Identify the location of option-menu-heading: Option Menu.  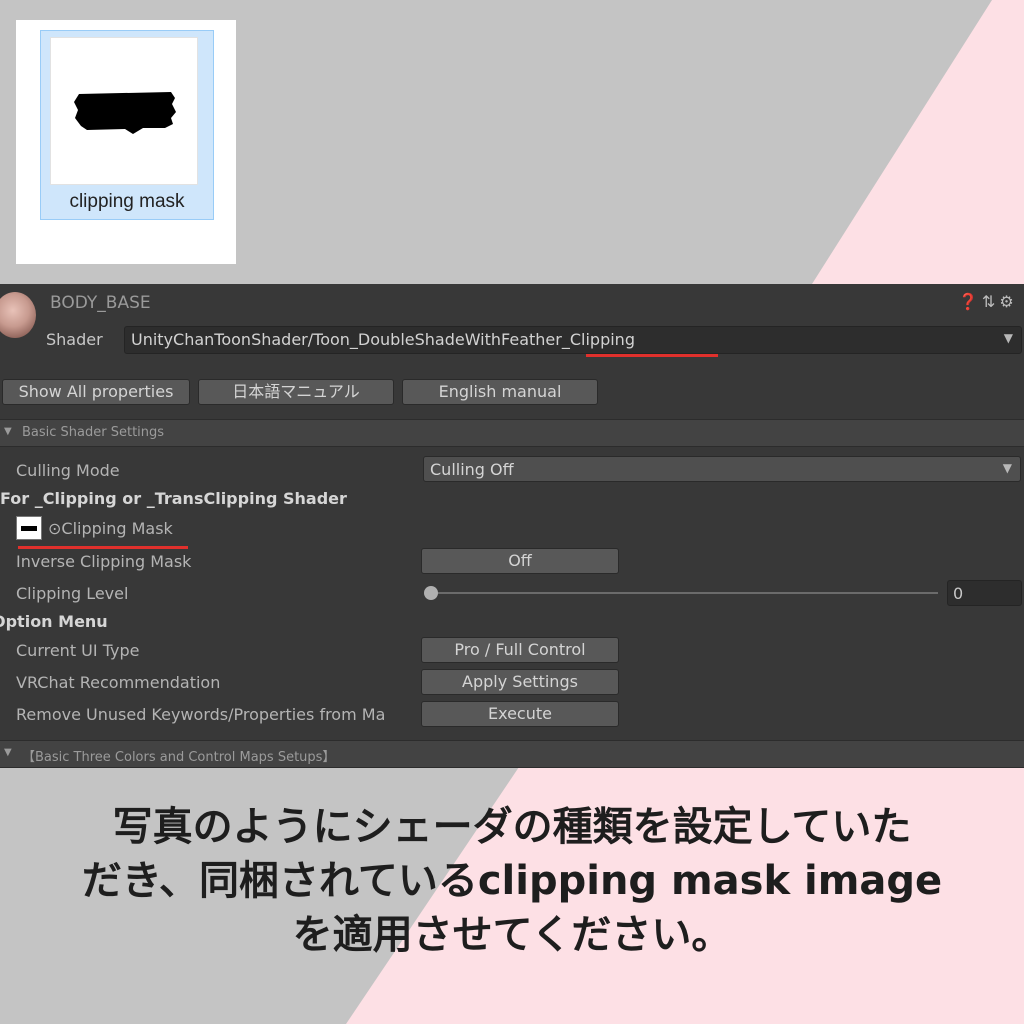
(54, 621).